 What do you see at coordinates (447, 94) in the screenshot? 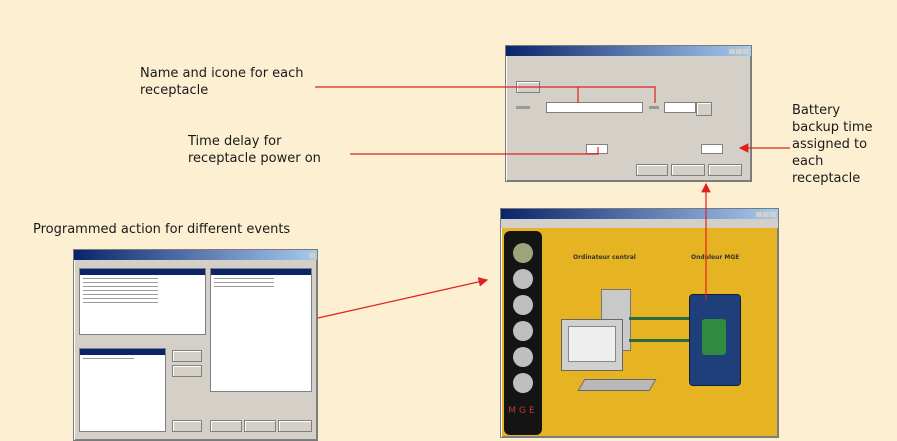
I see `name-icon-leader-line` at bounding box center [447, 94].